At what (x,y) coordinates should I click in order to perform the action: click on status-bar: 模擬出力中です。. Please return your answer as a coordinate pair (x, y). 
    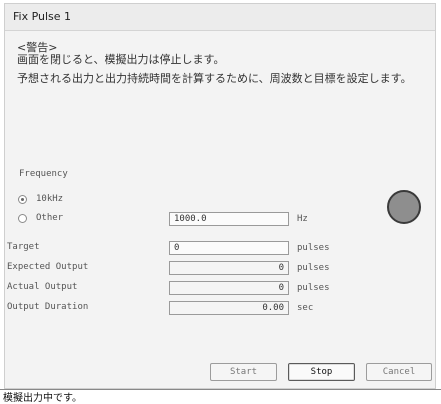
    Looking at the image, I should click on (220, 396).